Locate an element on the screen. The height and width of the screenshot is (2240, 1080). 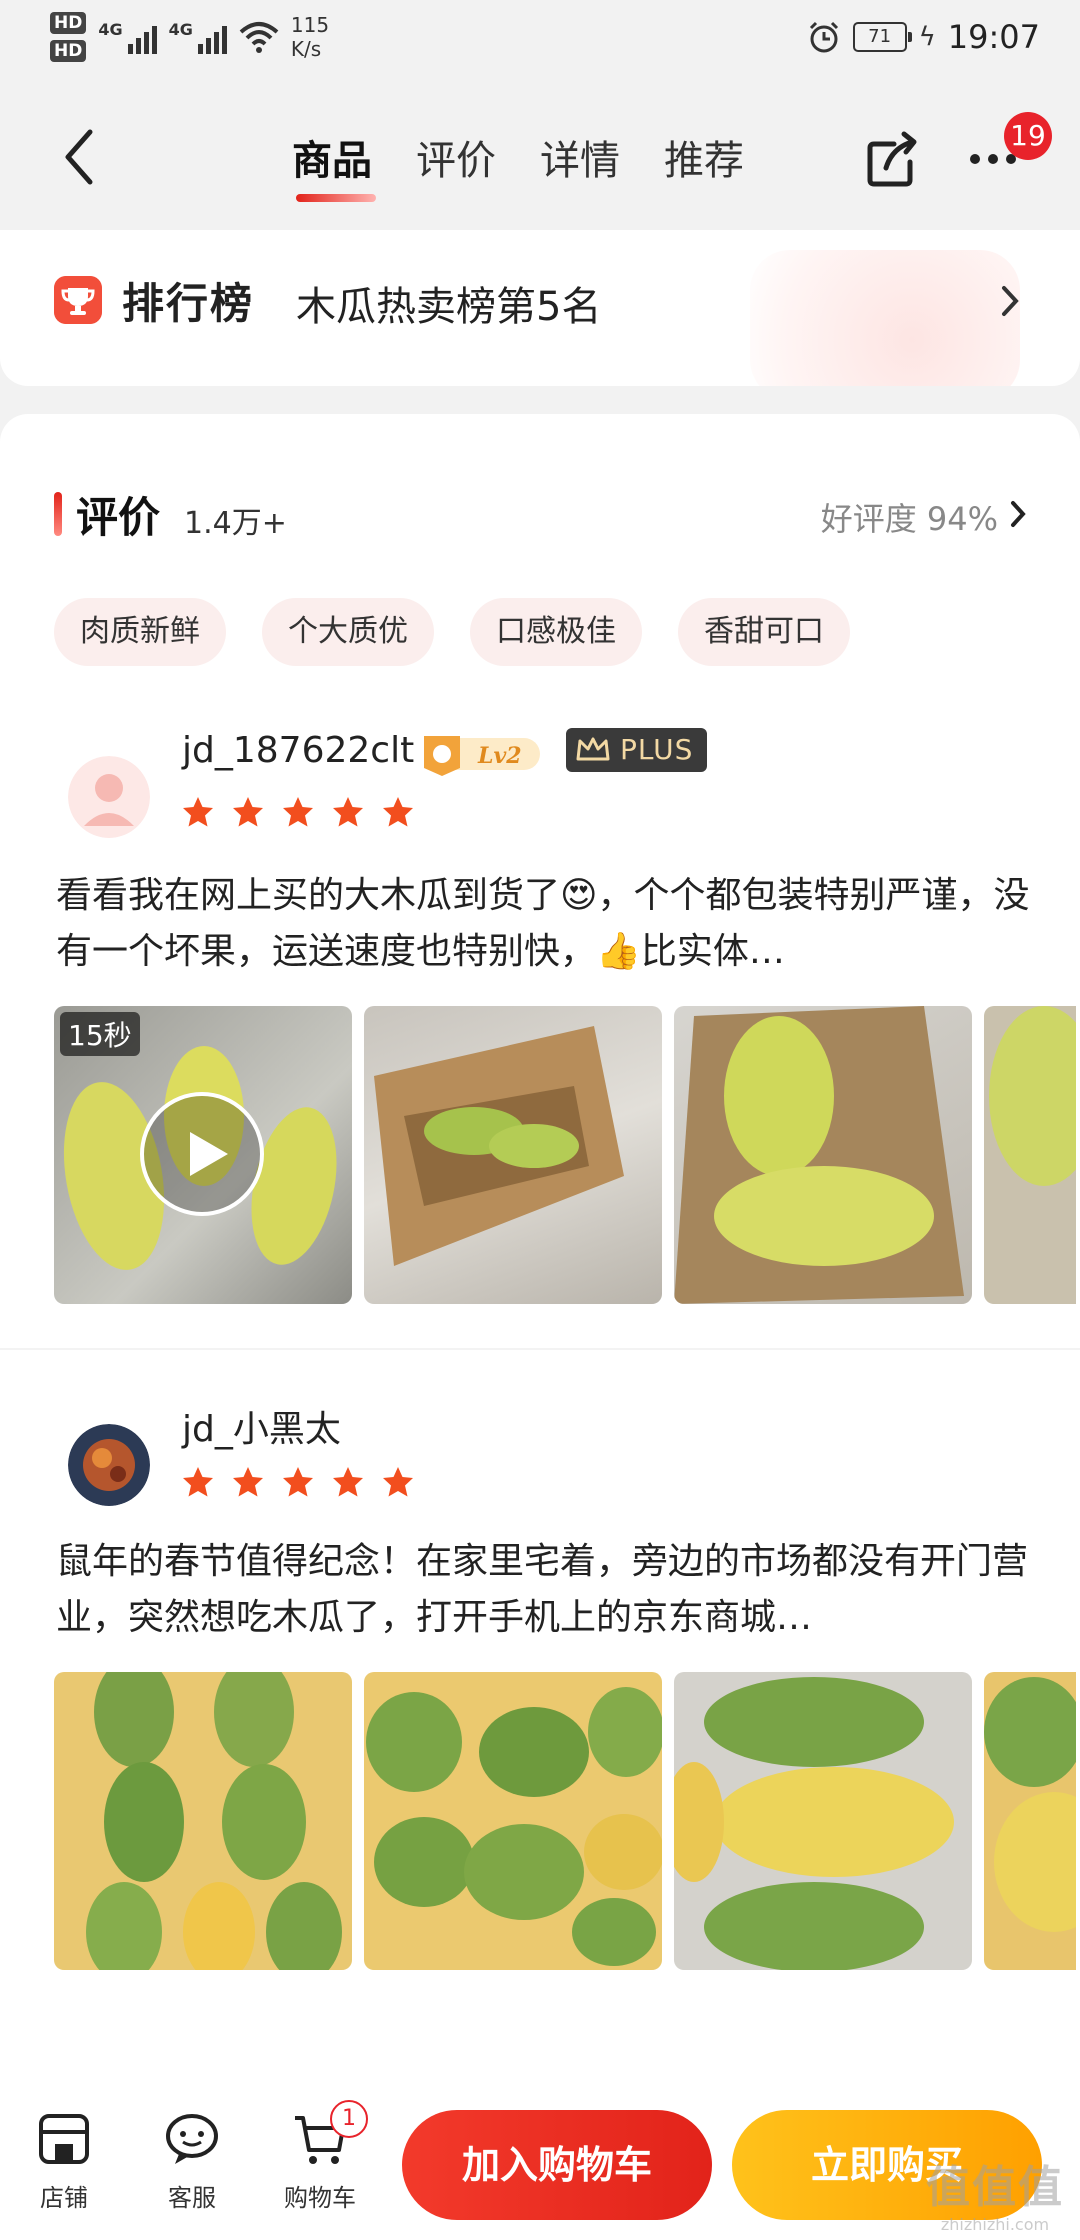
cart-count-badge: 1 is located at coordinates (349, 2119).